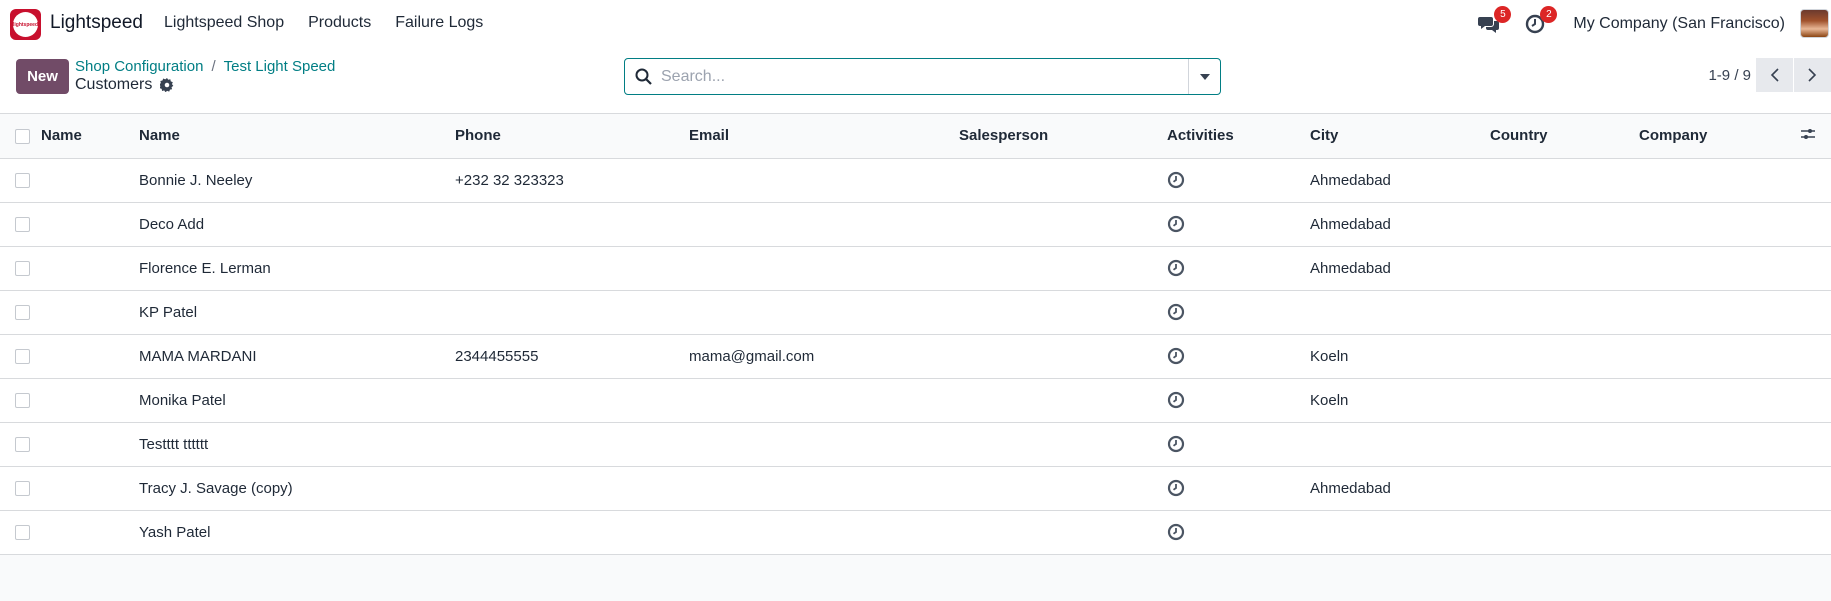 This screenshot has height=601, width=1831. Describe the element at coordinates (90, 136) in the screenshot. I see `column-header-name-1: Name` at that location.